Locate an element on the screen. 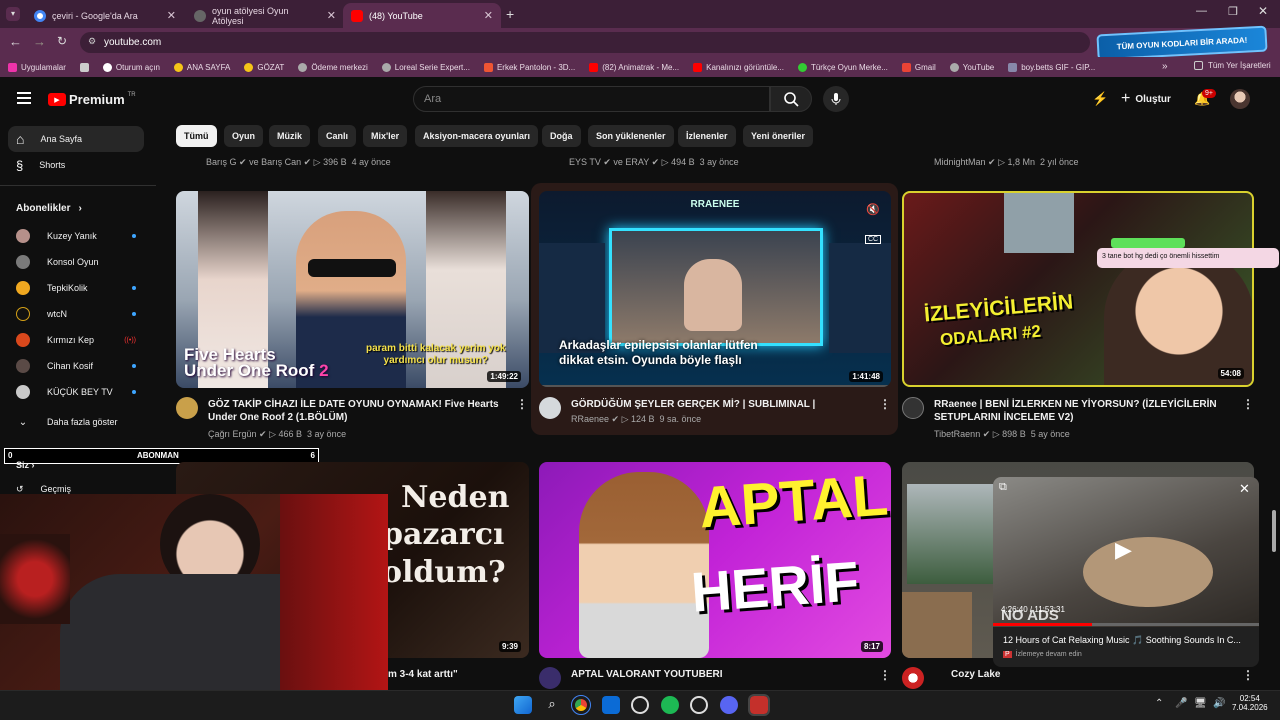 This screenshot has height=720, width=1280. voice-search-button is located at coordinates (836, 99).